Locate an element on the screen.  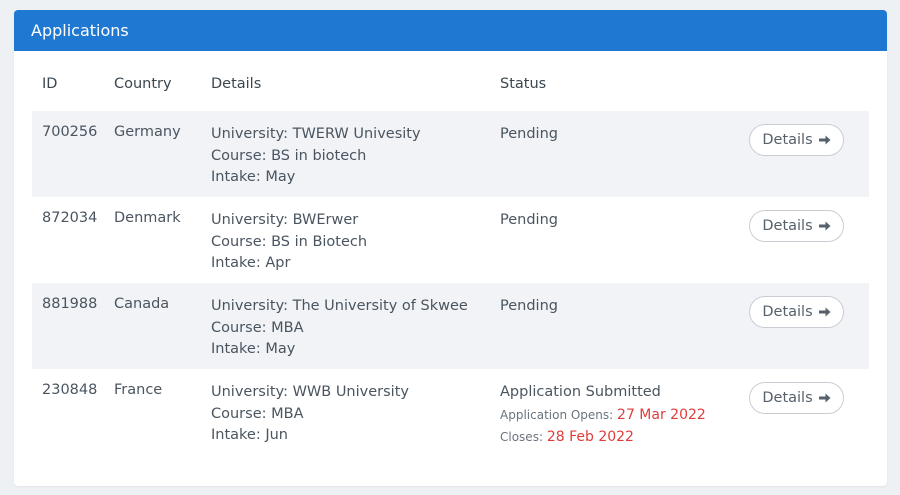
closes-date: 28 Feb 2022 is located at coordinates (590, 436).